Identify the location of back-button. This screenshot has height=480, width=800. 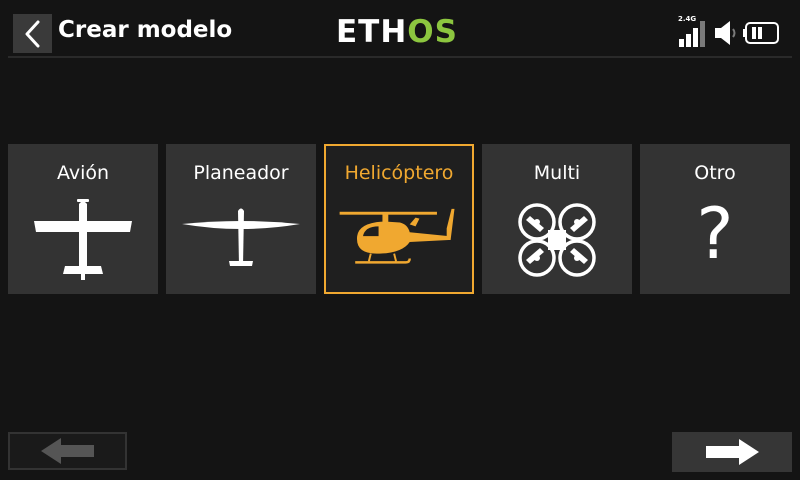
(32, 33).